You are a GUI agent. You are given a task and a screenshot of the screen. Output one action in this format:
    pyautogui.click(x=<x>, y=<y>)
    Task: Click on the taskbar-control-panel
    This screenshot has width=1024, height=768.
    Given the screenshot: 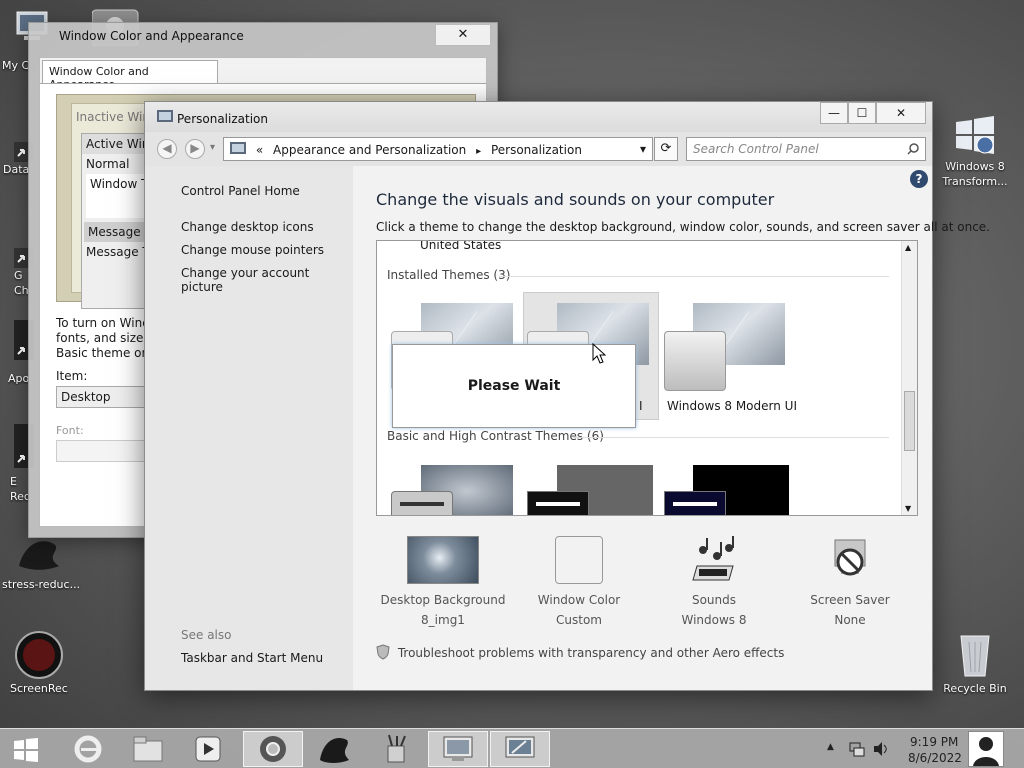 What is the action you would take?
    pyautogui.click(x=458, y=749)
    